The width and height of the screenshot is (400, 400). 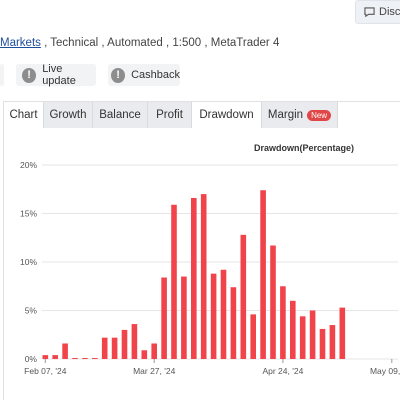 I want to click on x-tick-label: May 09, '24, so click(x=385, y=371).